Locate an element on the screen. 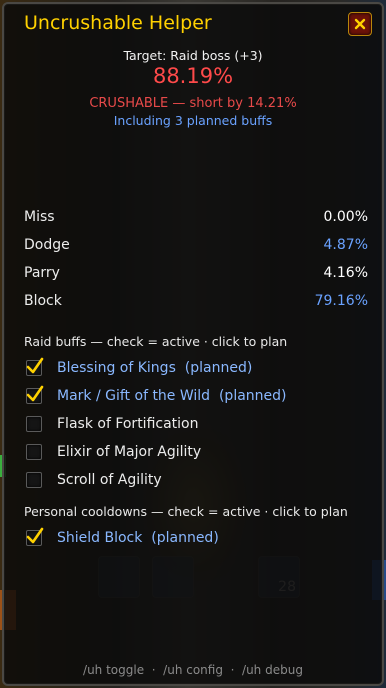 Image resolution: width=386 pixels, height=688 pixels. option-label: Mark / Gift of the Wild (planned) is located at coordinates (172, 396).